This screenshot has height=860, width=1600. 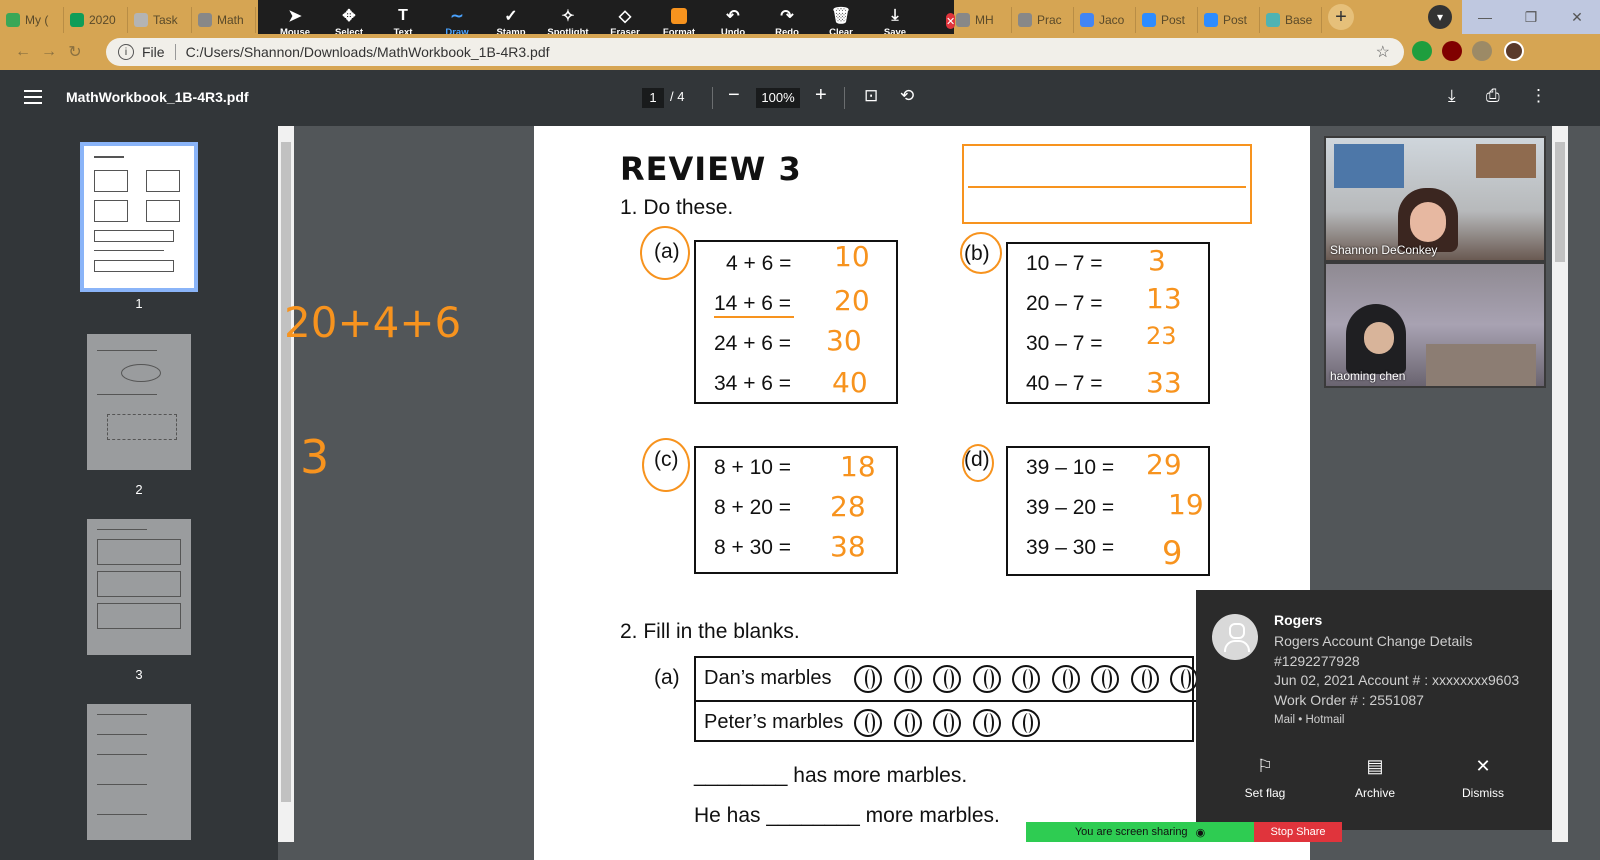 I want to click on annotation-tool-redo: ↷ Redo, so click(x=787, y=21).